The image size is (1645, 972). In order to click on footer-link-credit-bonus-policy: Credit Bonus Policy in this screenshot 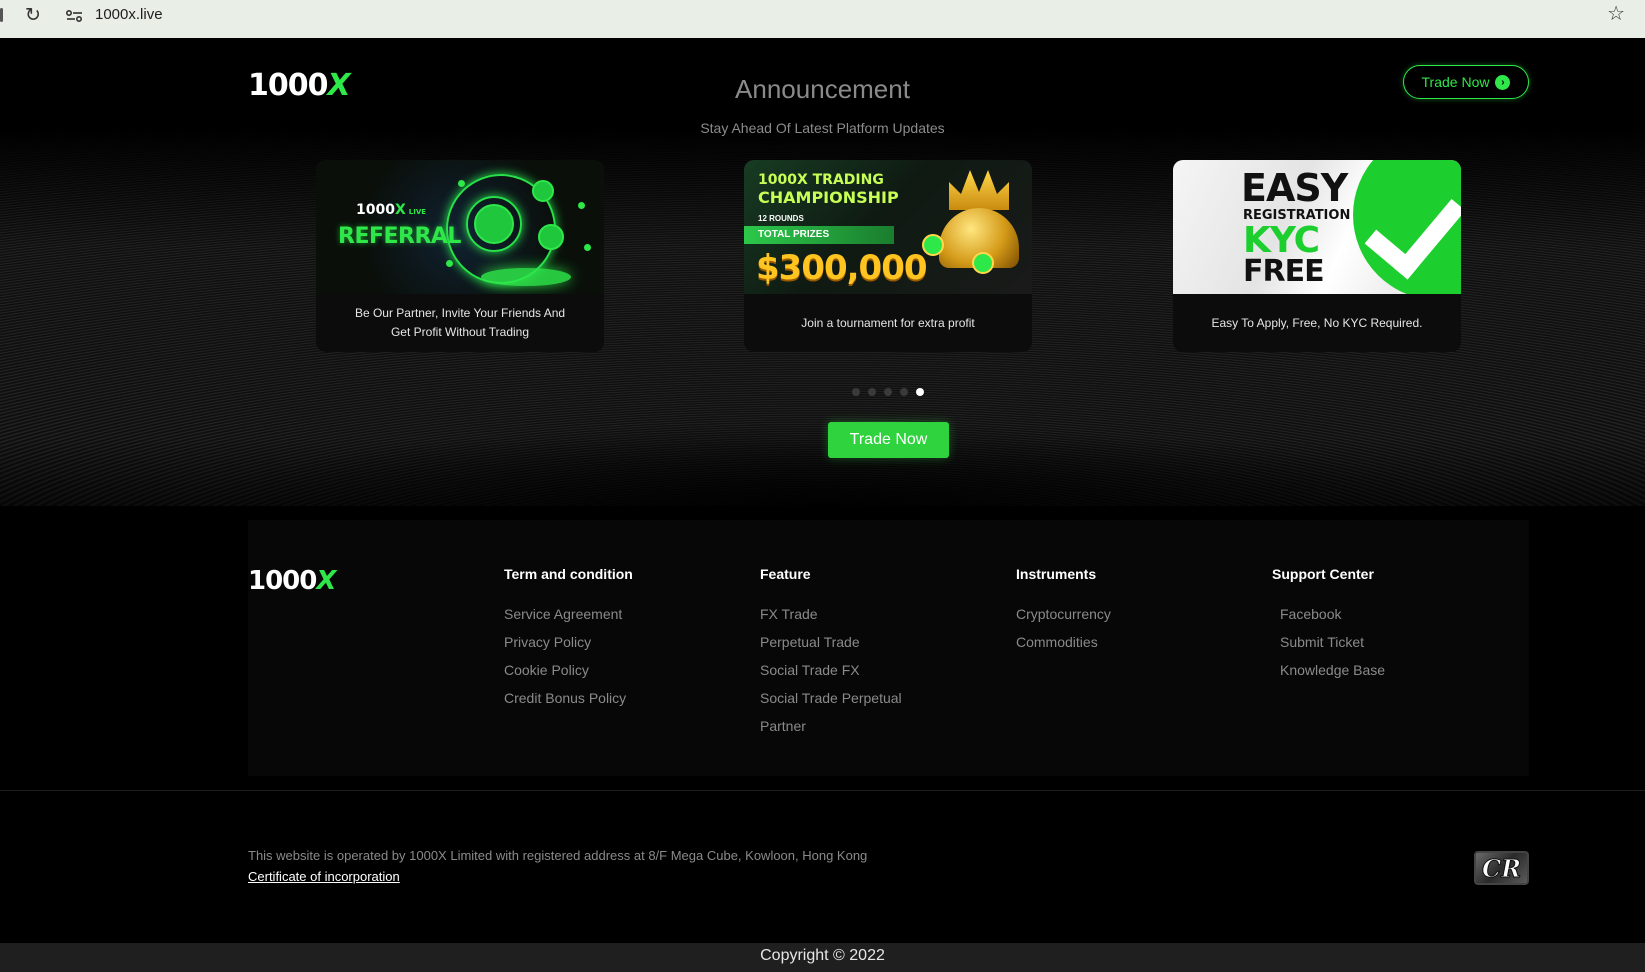, I will do `click(568, 698)`.